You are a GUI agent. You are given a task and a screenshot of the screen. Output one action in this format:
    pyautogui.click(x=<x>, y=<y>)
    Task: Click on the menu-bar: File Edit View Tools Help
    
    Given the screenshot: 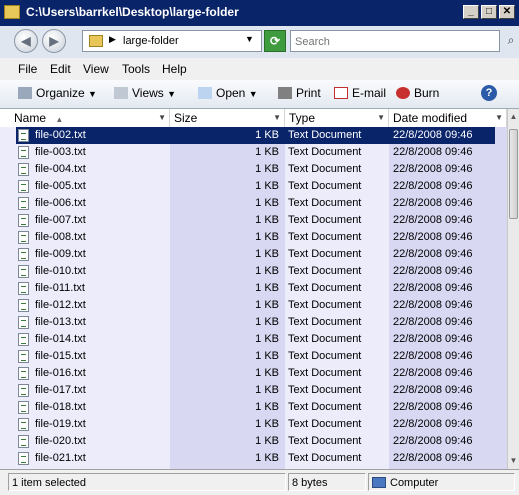 What is the action you would take?
    pyautogui.click(x=259, y=69)
    